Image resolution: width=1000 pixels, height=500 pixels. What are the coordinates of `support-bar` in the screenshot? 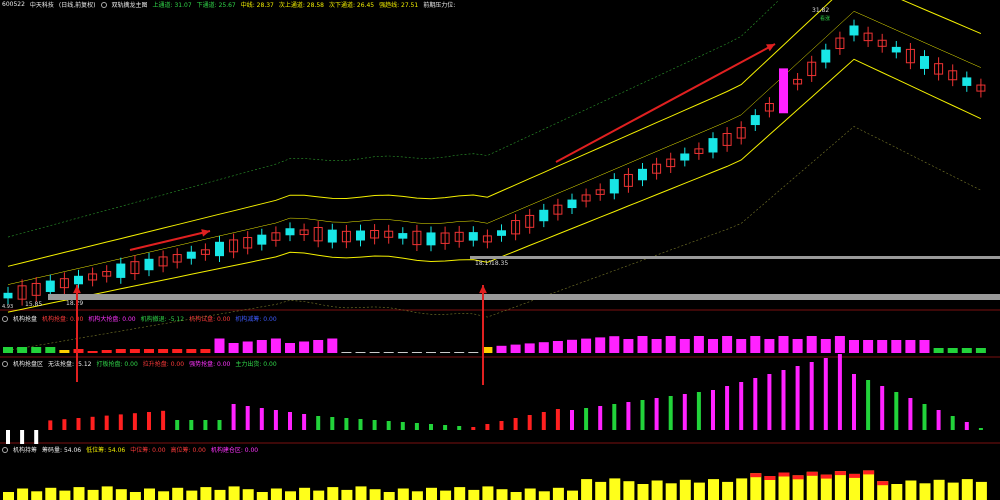 It's located at (524, 297).